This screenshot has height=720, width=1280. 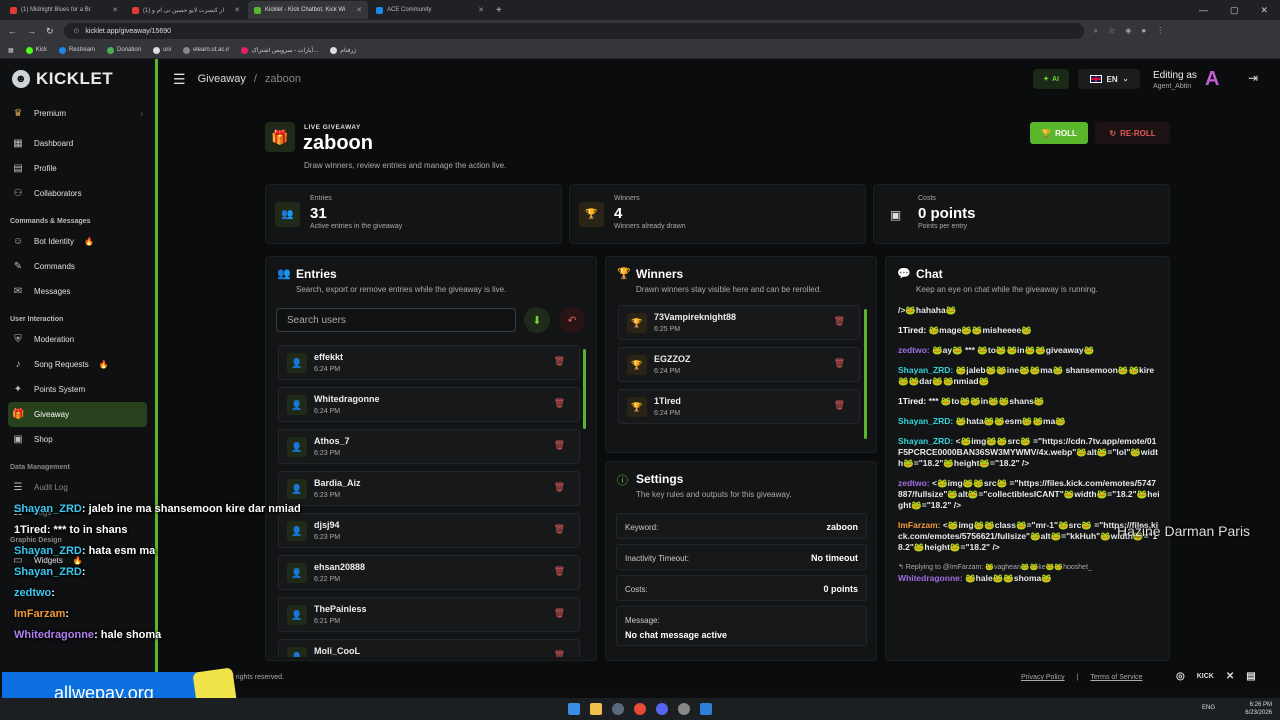 I want to click on maximize-icon: ▢, so click(x=1234, y=10).